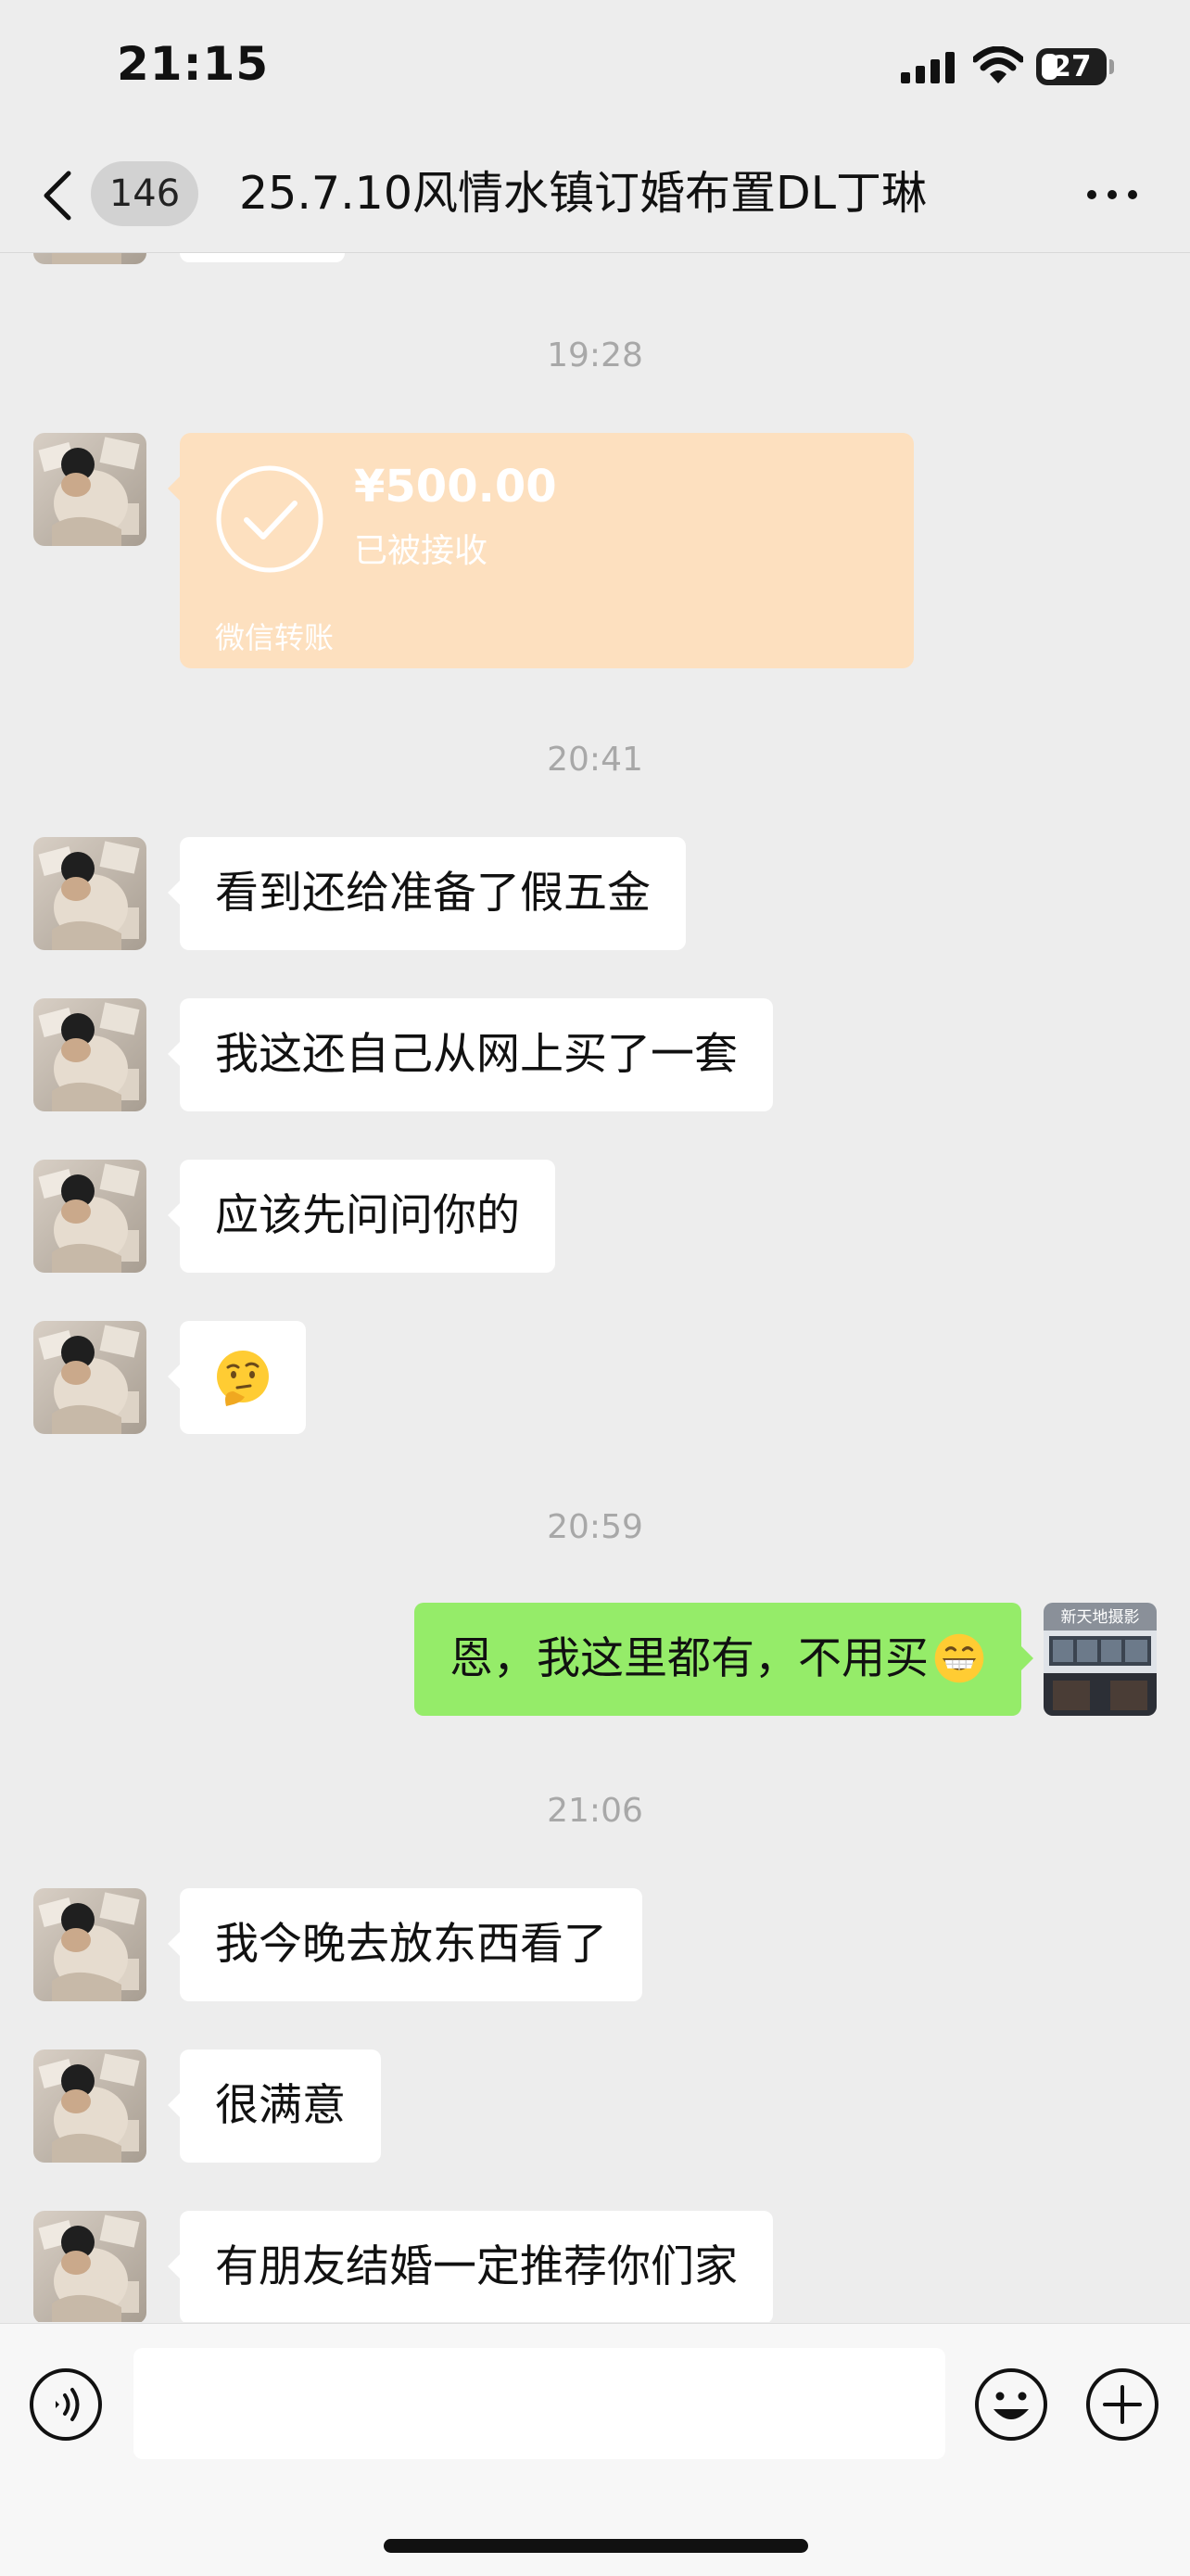 The image size is (1190, 2576). I want to click on voice-icon, so click(66, 2405).